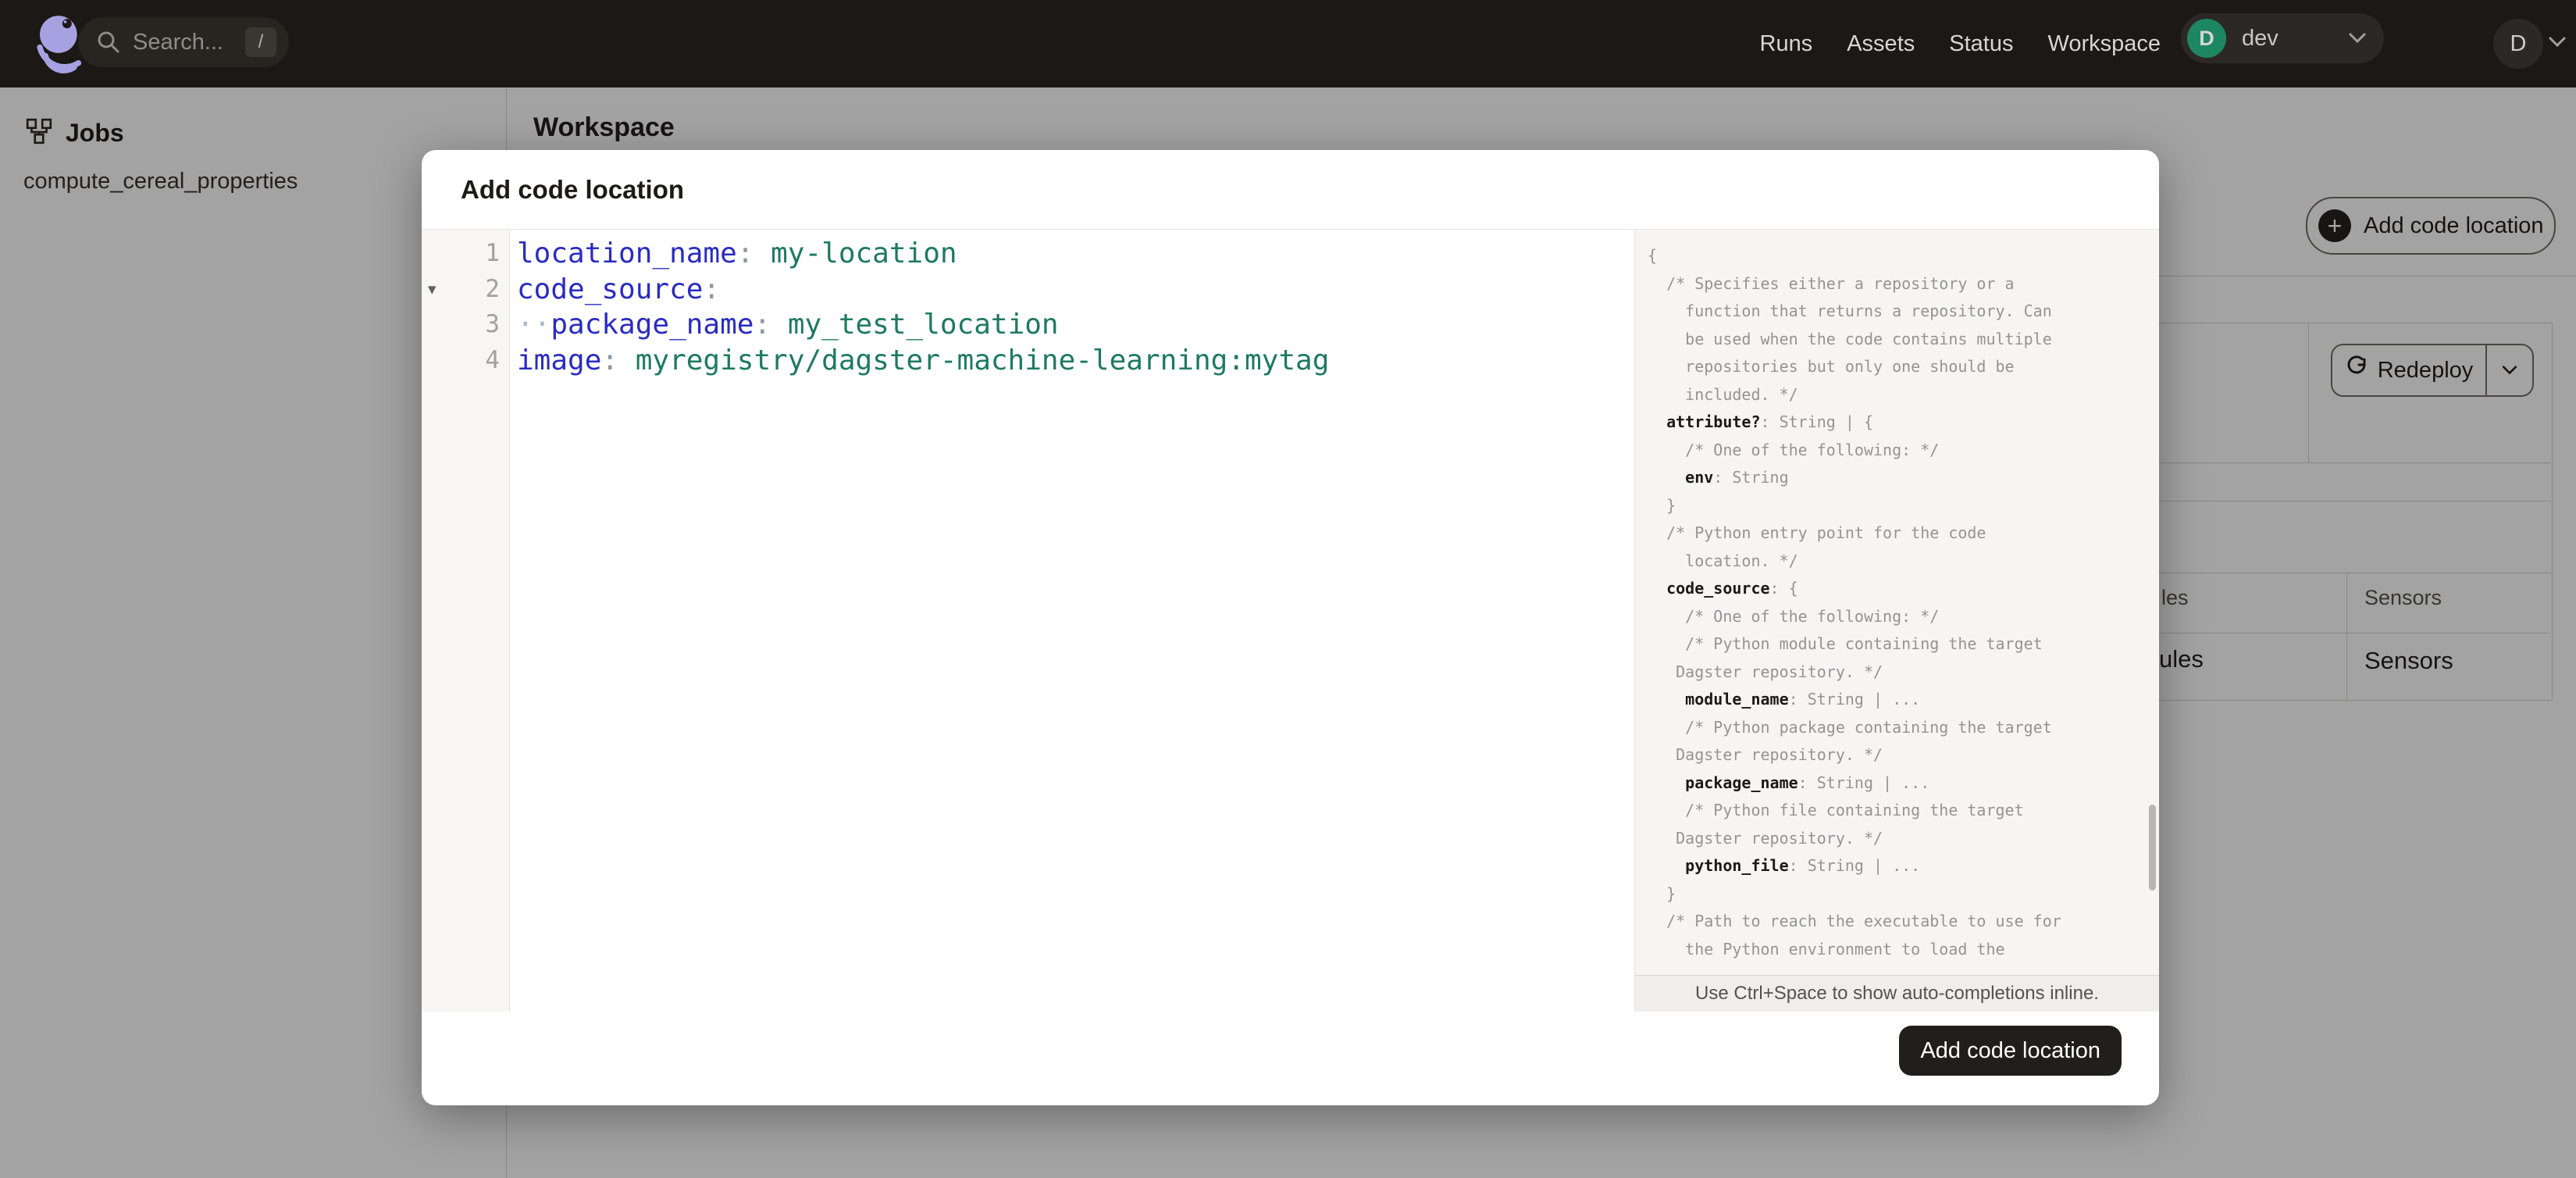 The image size is (2576, 1178). What do you see at coordinates (1073, 254) in the screenshot?
I see `code-line: location_name: my-location` at bounding box center [1073, 254].